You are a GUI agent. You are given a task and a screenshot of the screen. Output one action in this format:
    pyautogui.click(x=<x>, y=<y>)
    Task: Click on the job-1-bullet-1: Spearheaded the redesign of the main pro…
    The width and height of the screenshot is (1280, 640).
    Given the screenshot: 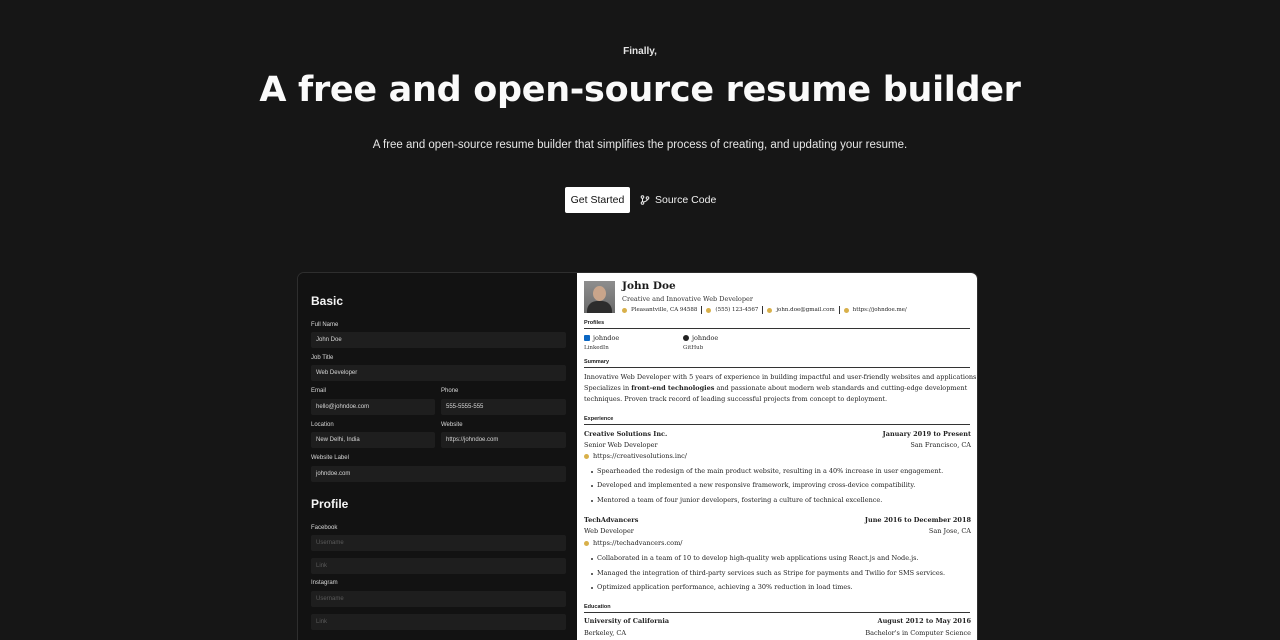 What is the action you would take?
    pyautogui.click(x=770, y=471)
    